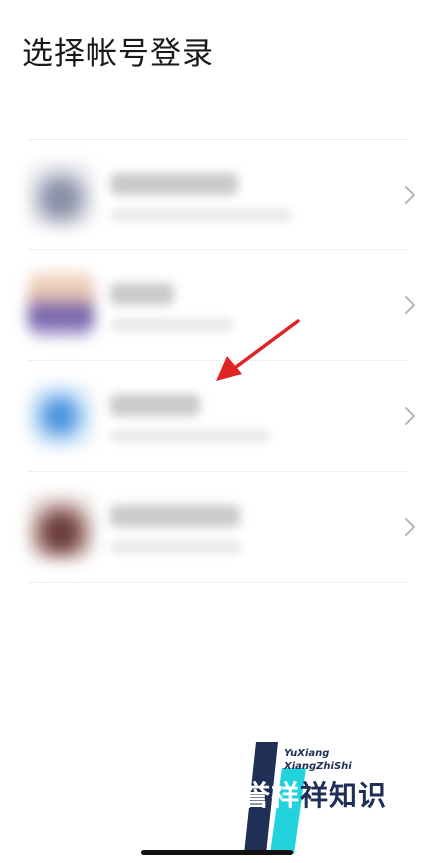 This screenshot has height=863, width=434. I want to click on watermark-text-en-1: YuXiang, so click(307, 753).